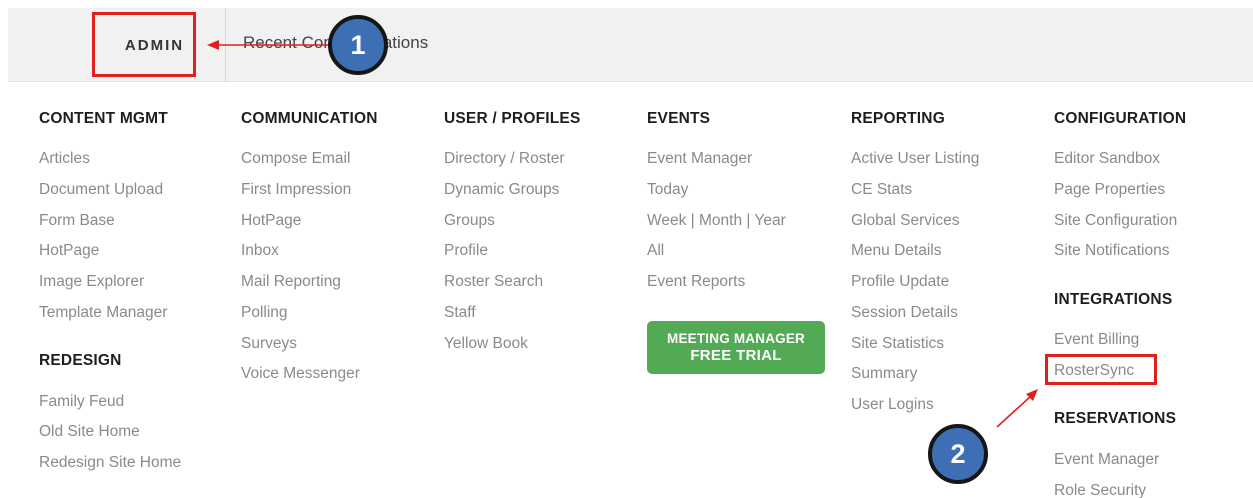  I want to click on step-badge-2: 2, so click(958, 454).